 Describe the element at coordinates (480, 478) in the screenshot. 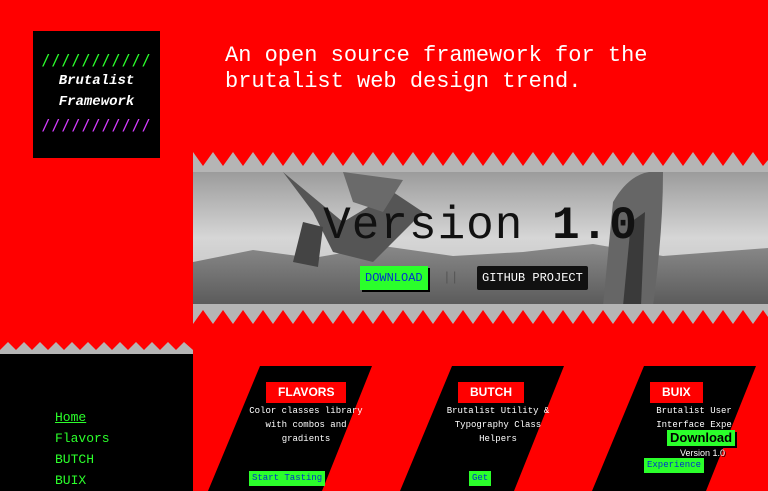

I see `get-butch-button: Get` at that location.